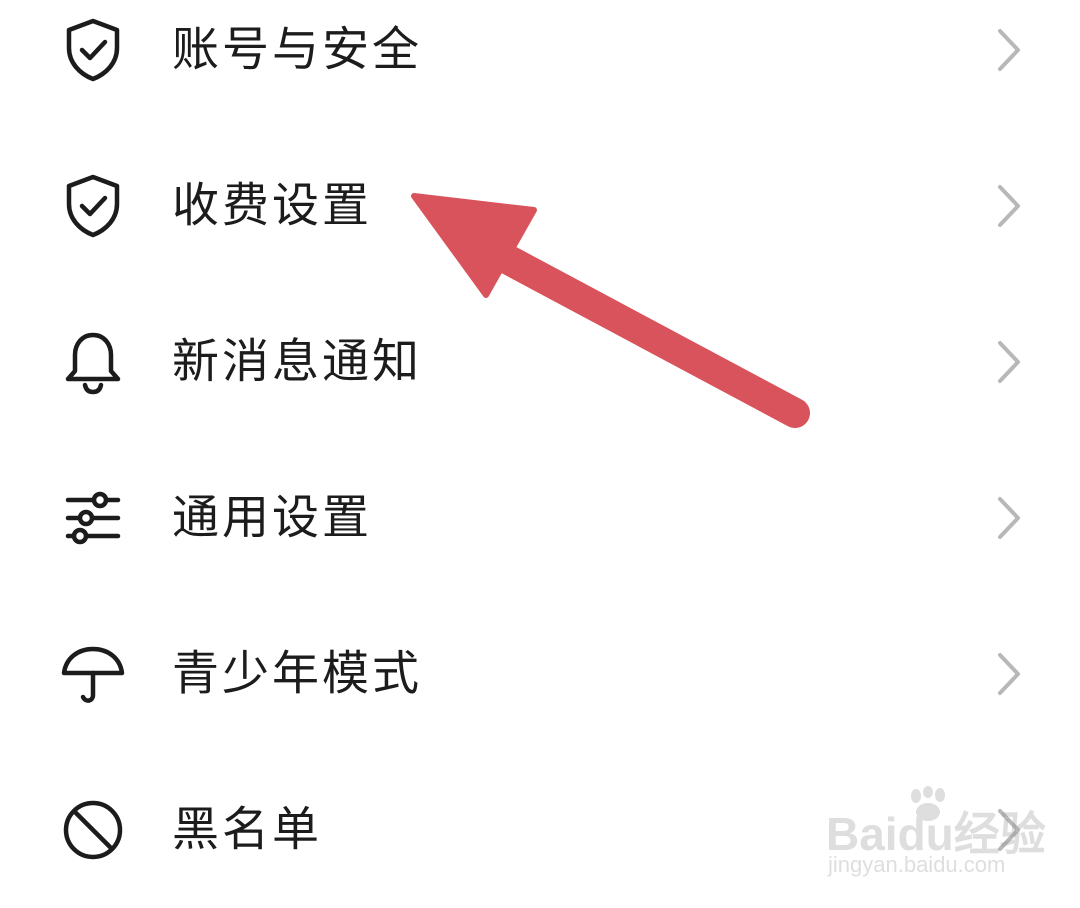 This screenshot has height=908, width=1080. Describe the element at coordinates (93, 674) in the screenshot. I see `umbrella-icon` at that location.